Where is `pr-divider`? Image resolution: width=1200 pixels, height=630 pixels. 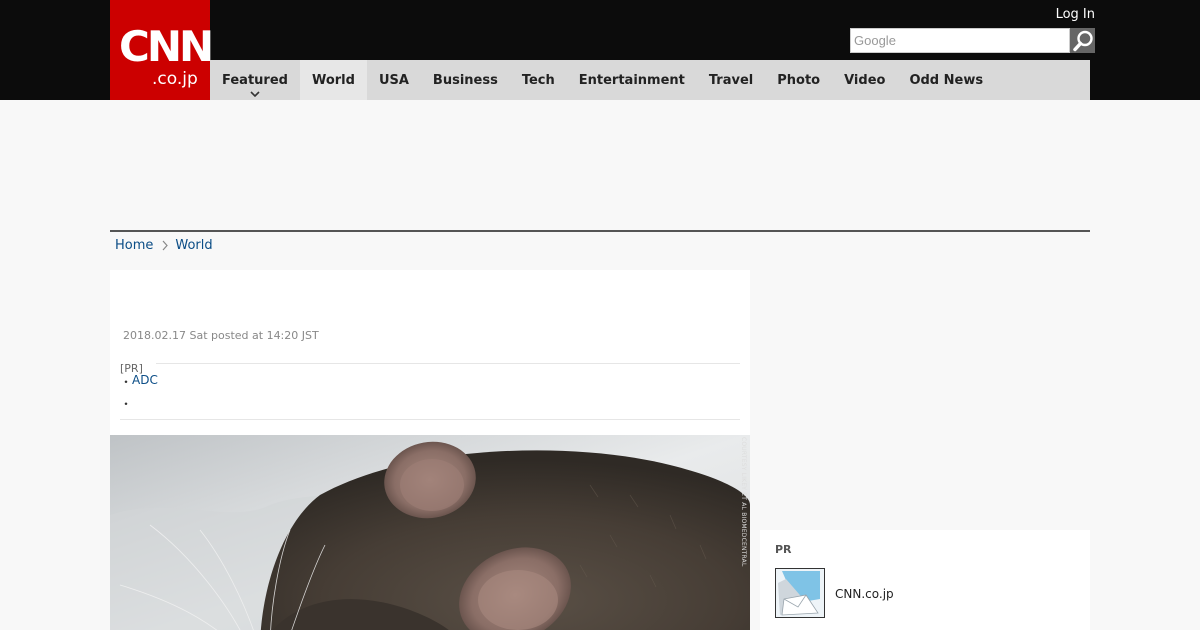
pr-divider is located at coordinates (448, 363).